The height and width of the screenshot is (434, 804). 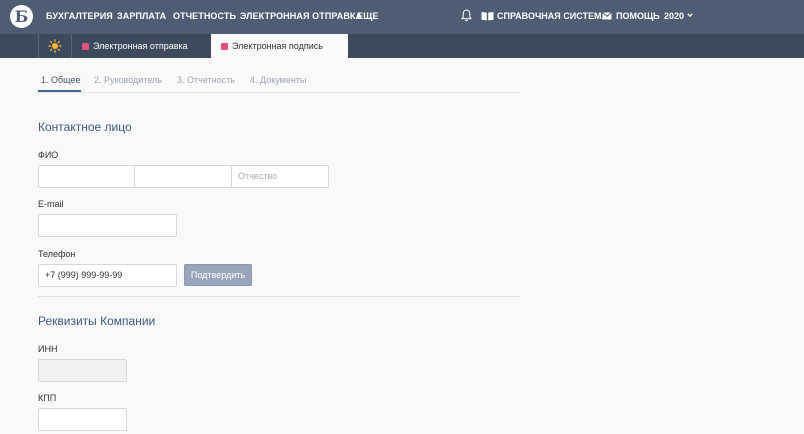 I want to click on book-icon, so click(x=487, y=16).